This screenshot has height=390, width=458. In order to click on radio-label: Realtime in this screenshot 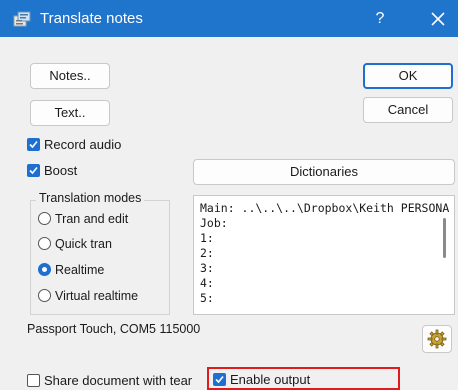, I will do `click(80, 270)`.